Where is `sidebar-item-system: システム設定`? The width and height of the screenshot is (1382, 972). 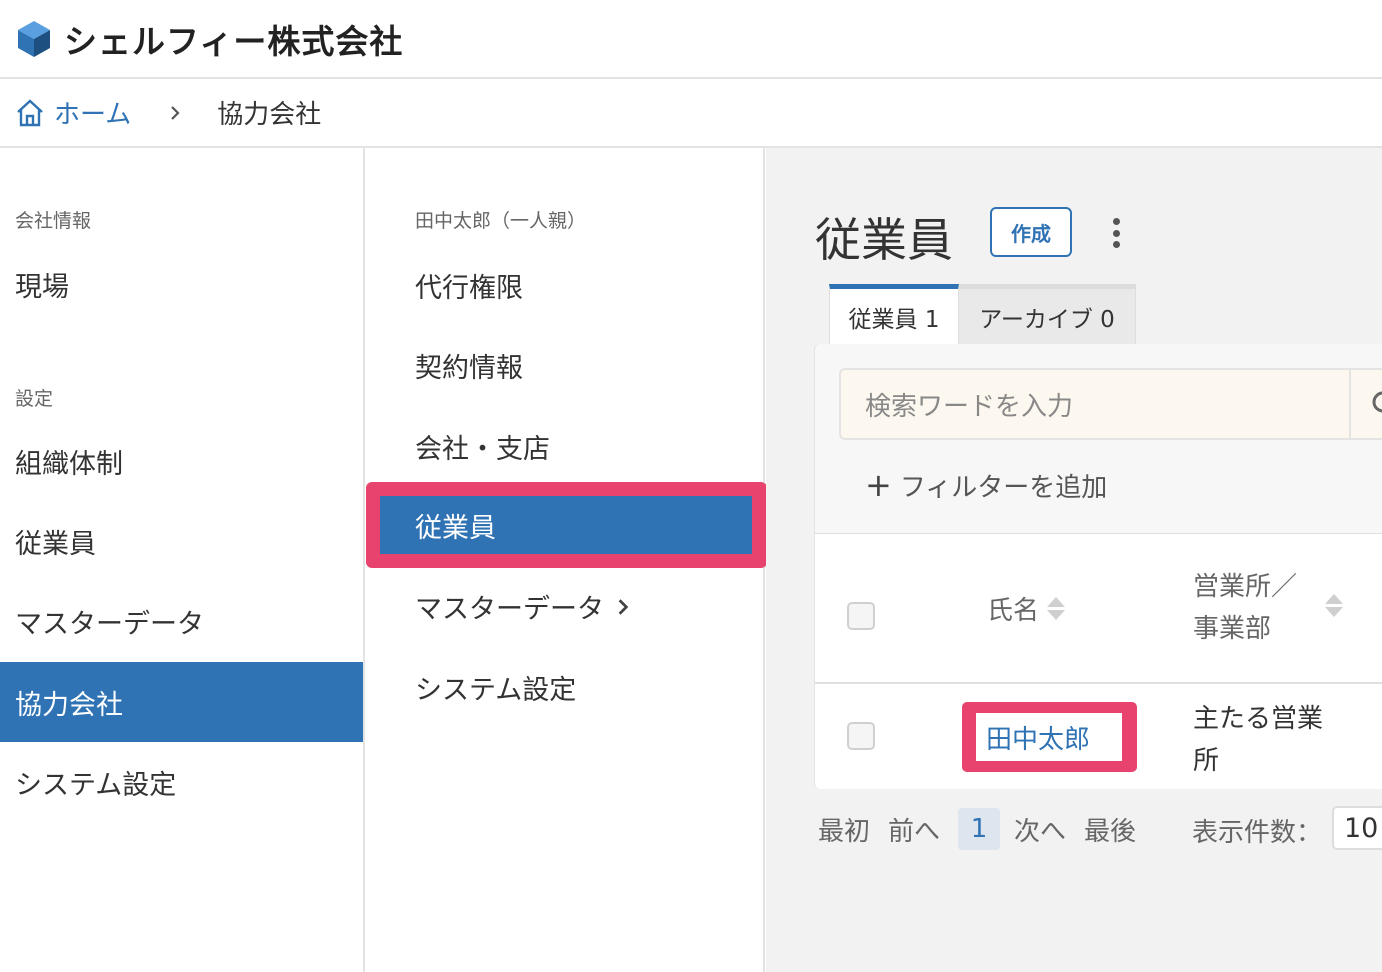 sidebar-item-system: システム設定 is located at coordinates (181, 782).